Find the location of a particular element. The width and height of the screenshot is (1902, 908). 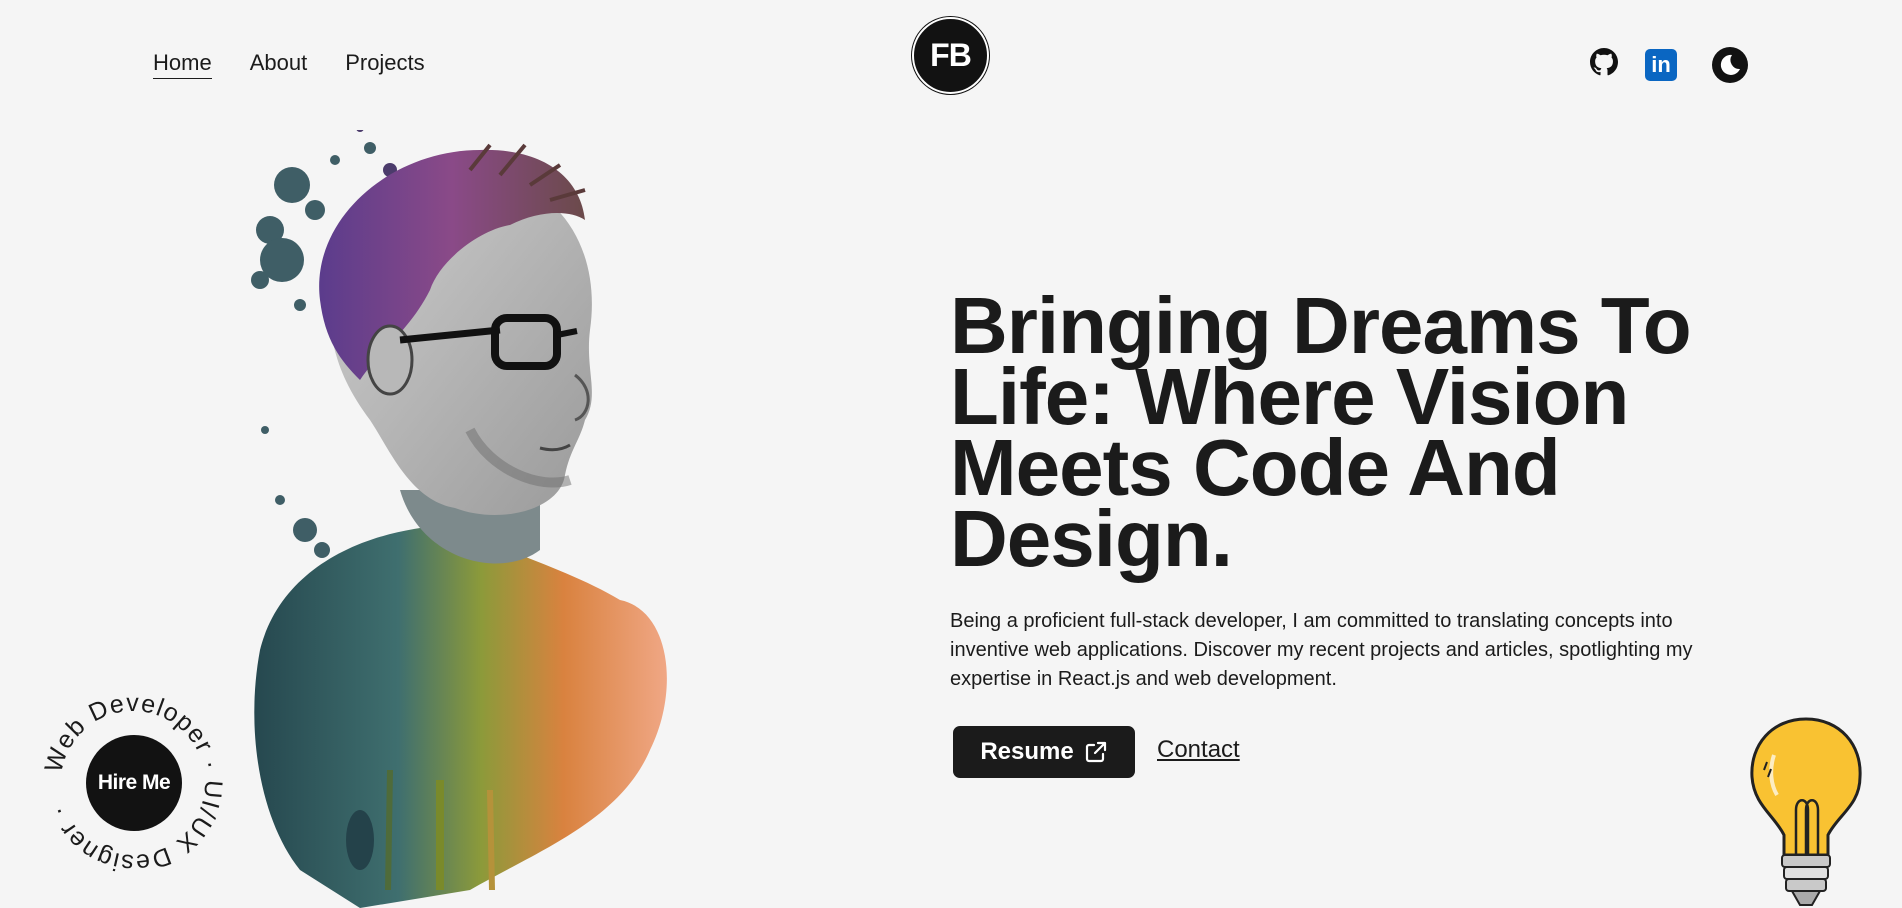

external-link-icon is located at coordinates (1095, 752).